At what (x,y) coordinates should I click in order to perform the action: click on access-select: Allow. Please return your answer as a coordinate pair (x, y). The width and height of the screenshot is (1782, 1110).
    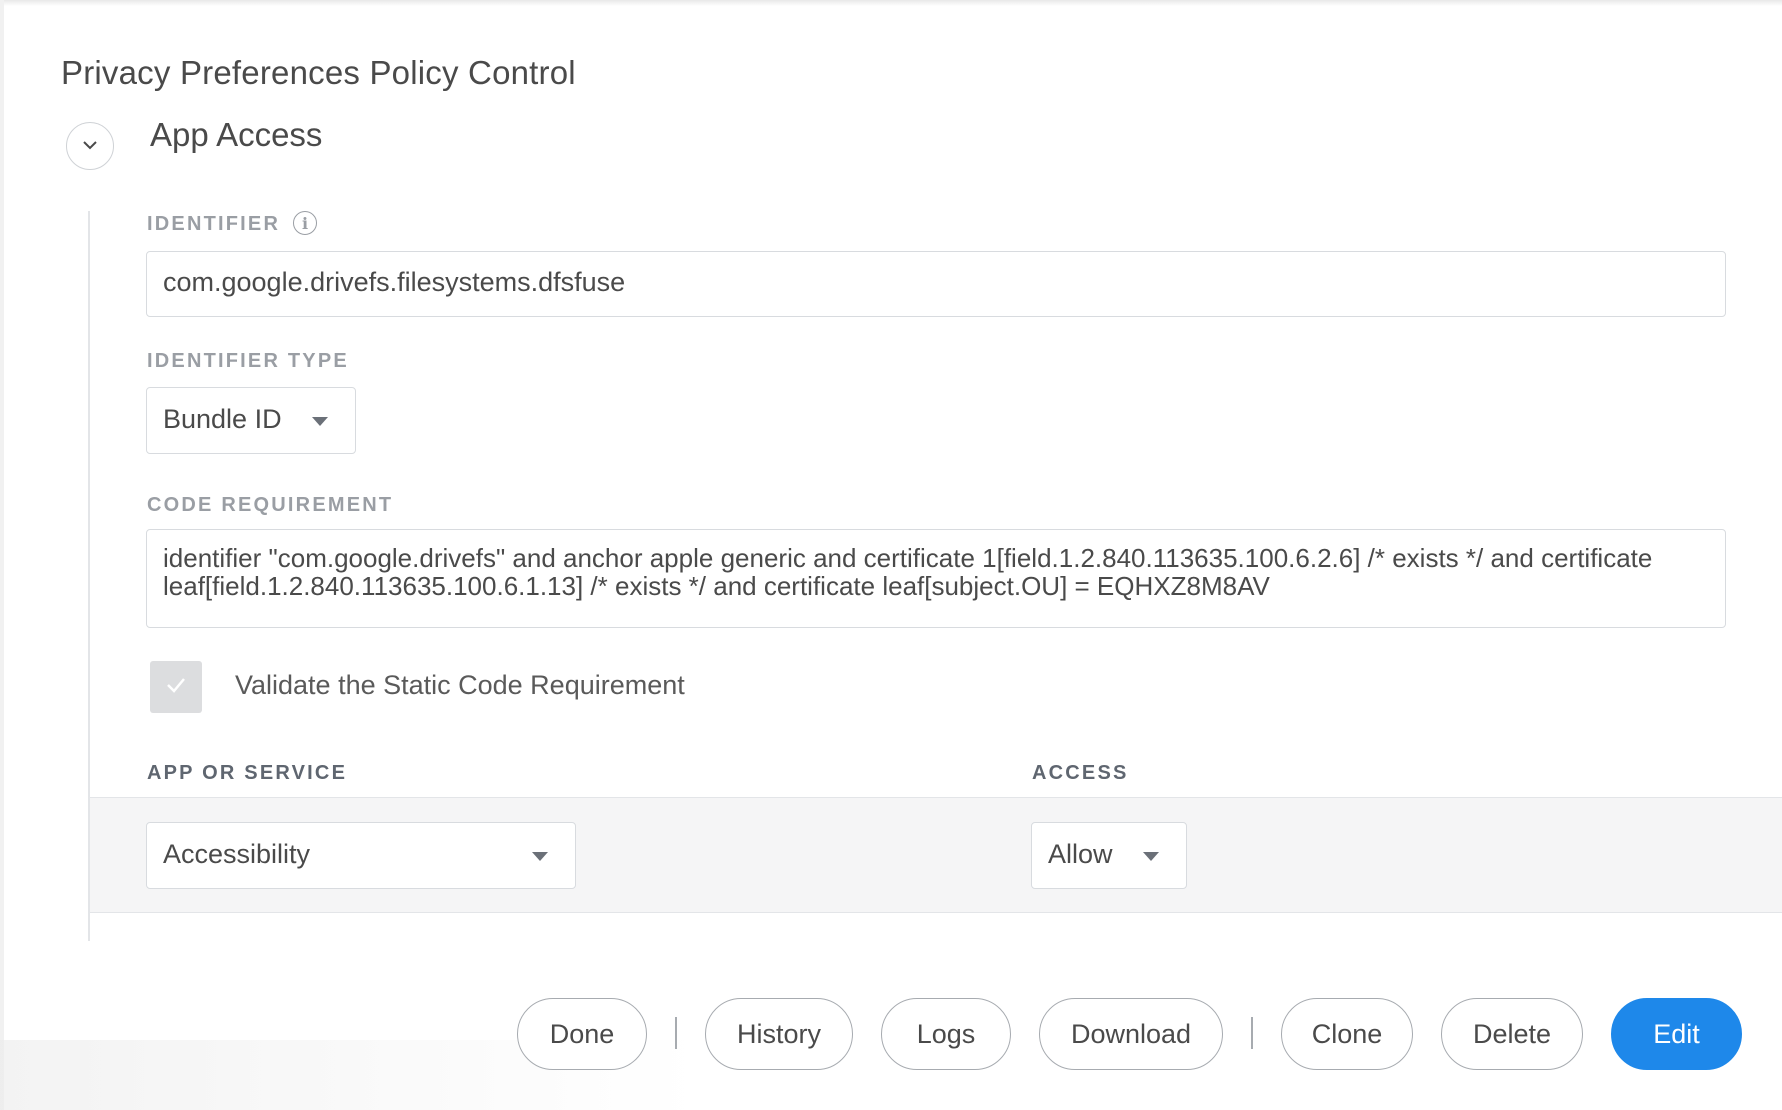
    Looking at the image, I should click on (1109, 855).